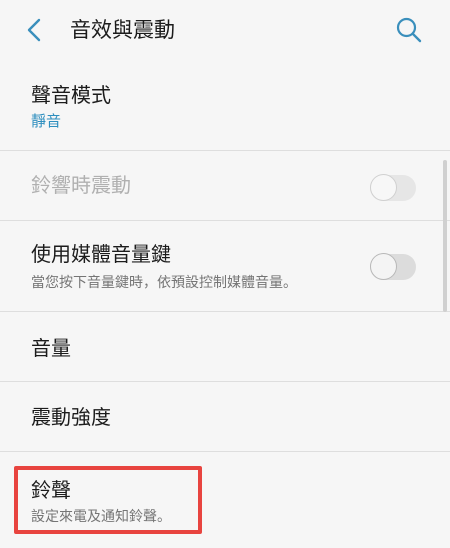 This screenshot has height=548, width=450. I want to click on list-item-vibrate-while-ringing: 鈴響時震動, so click(225, 186).